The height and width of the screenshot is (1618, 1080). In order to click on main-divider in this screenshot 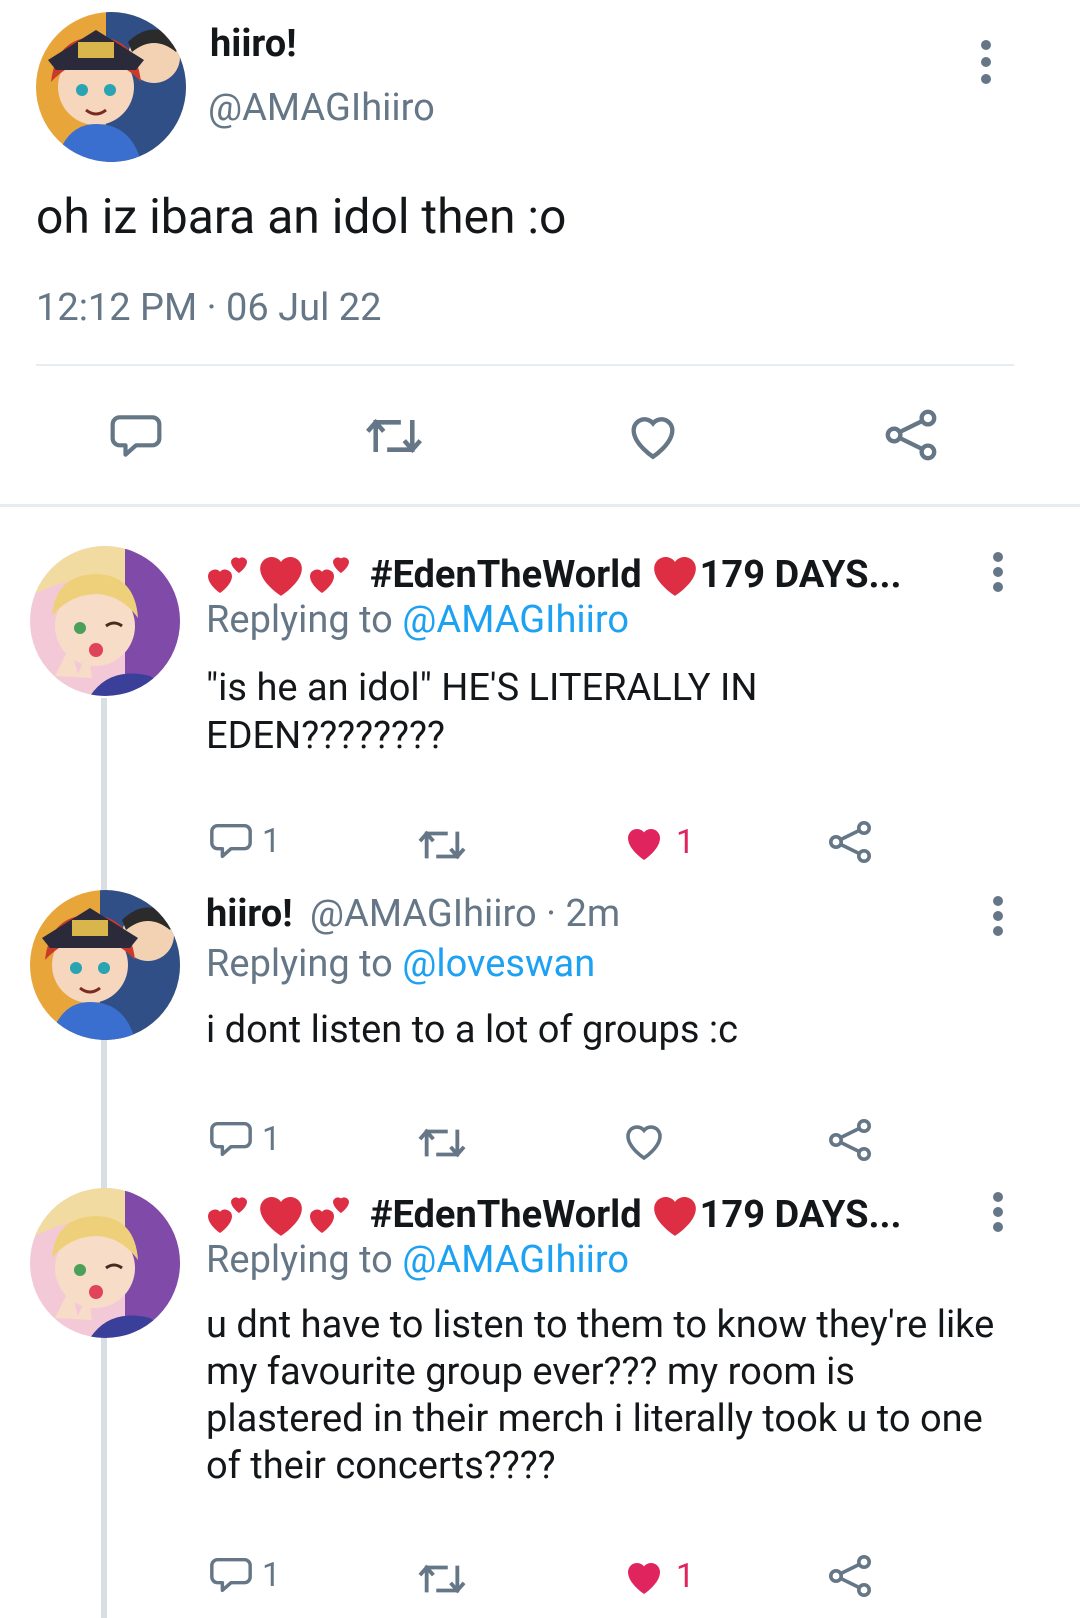, I will do `click(525, 365)`.